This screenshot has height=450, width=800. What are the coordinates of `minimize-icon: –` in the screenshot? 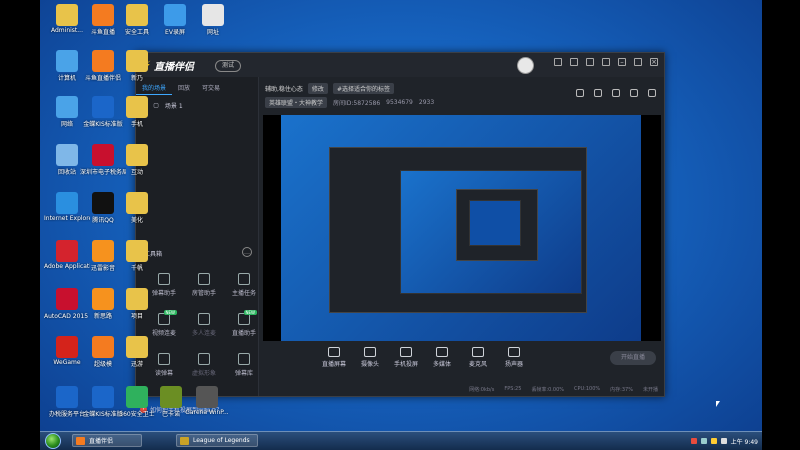 It's located at (622, 62).